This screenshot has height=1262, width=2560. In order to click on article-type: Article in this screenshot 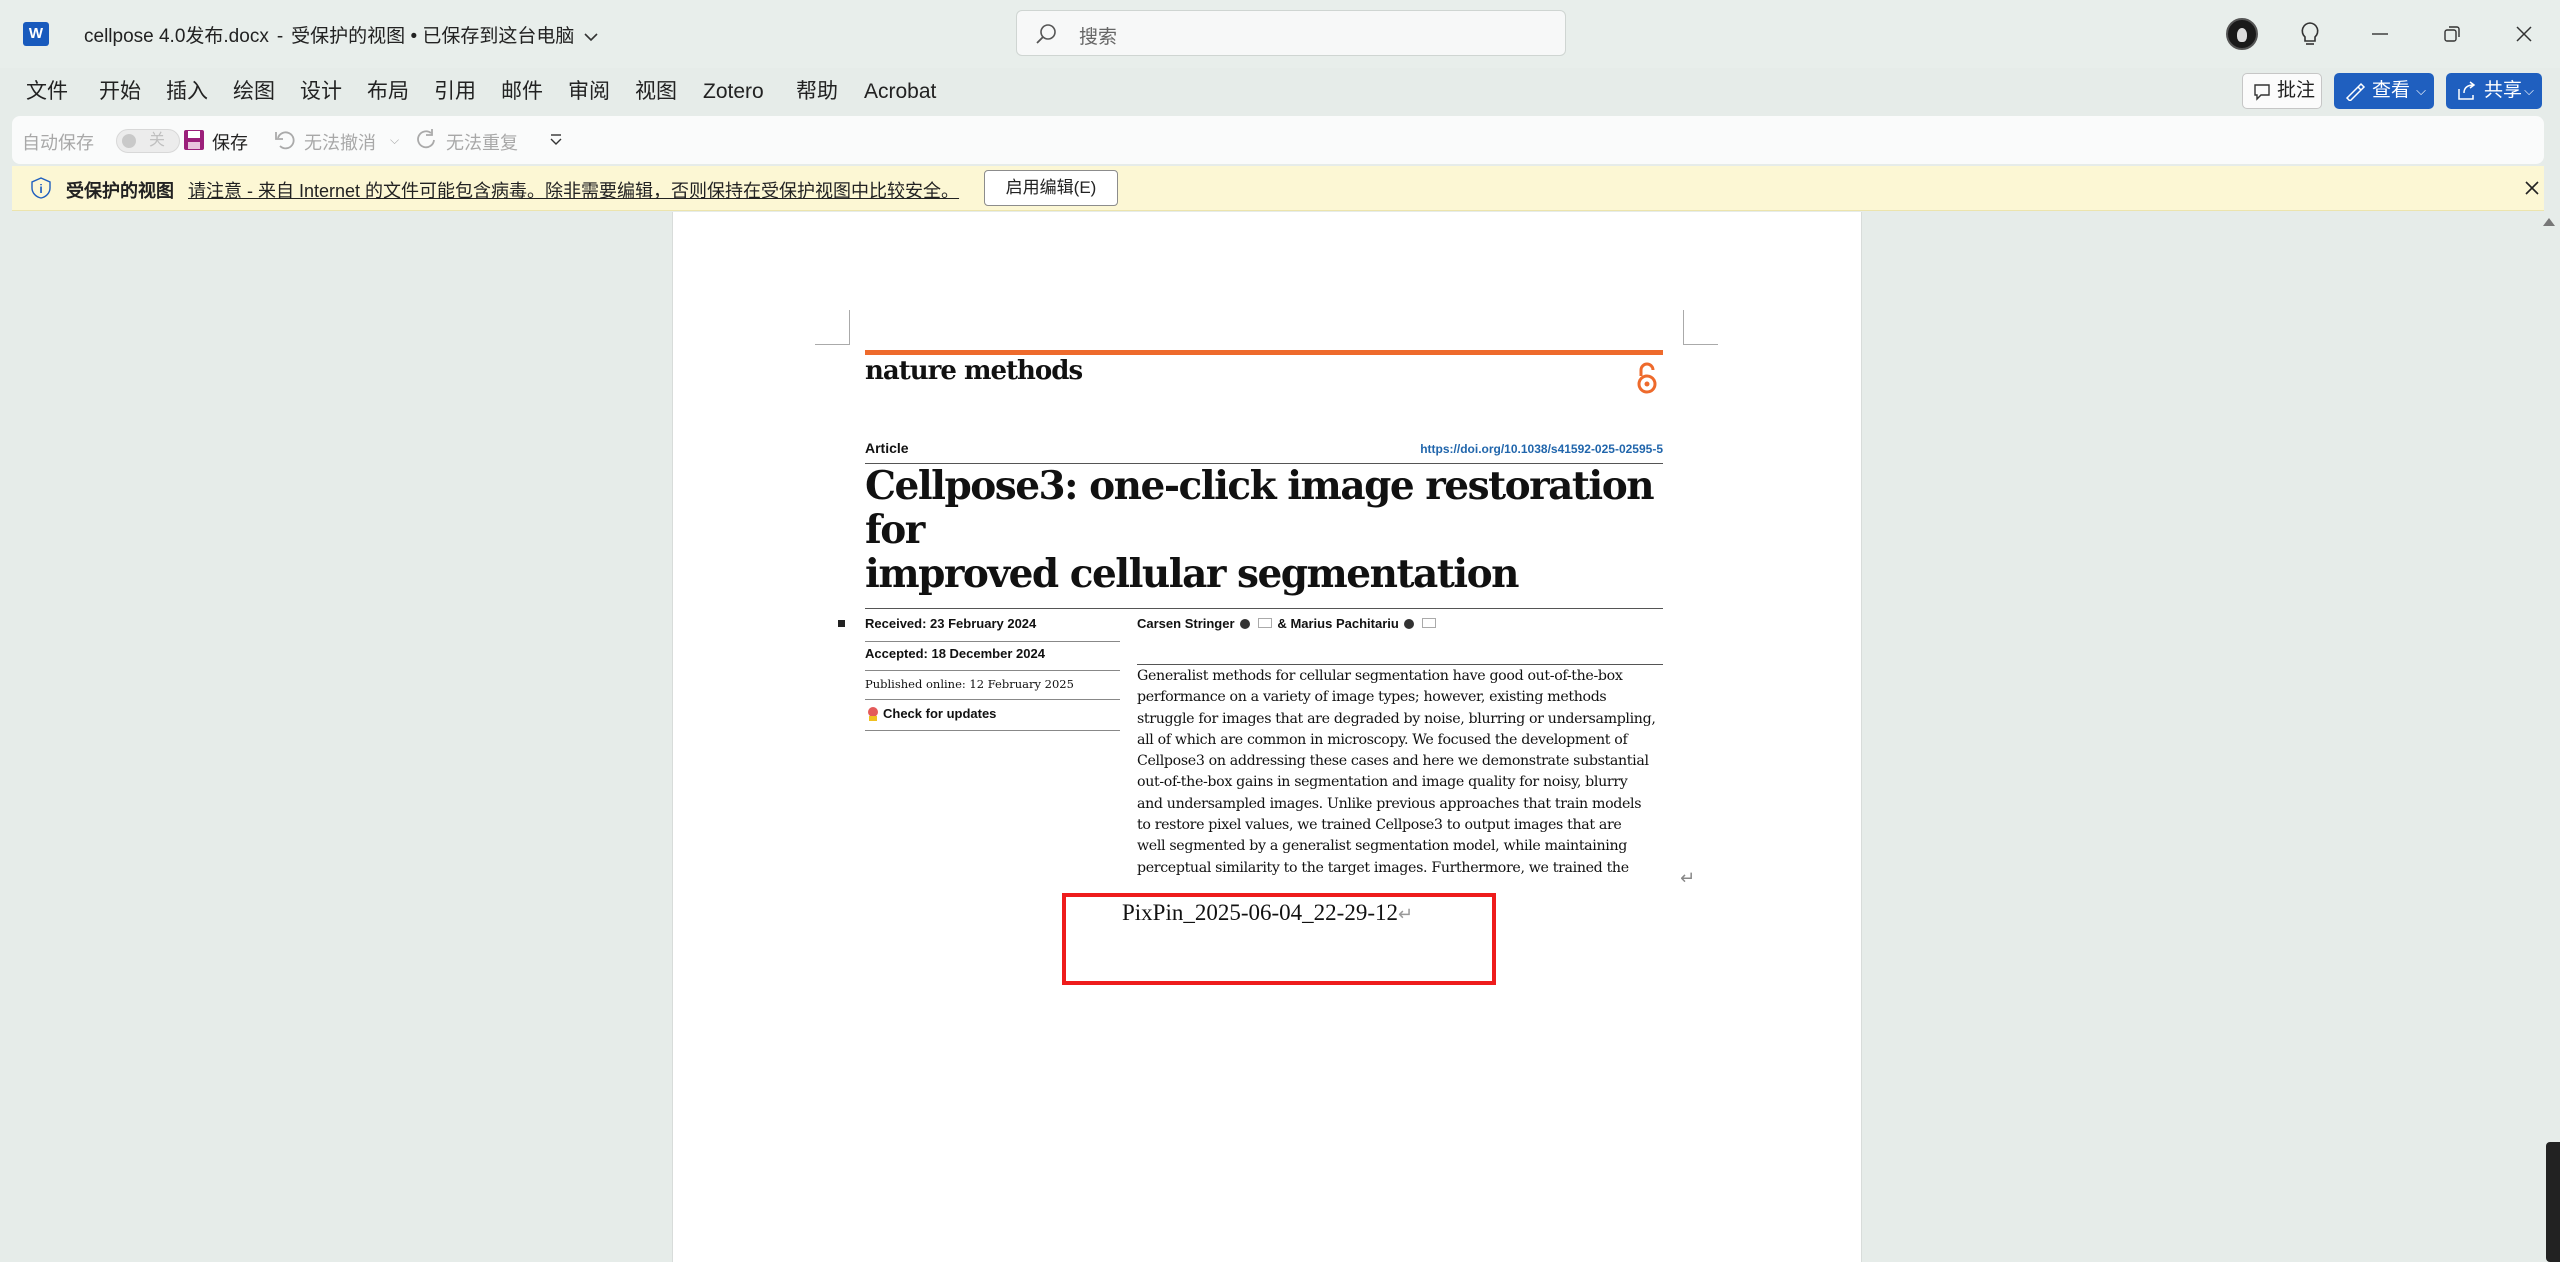, I will do `click(887, 448)`.